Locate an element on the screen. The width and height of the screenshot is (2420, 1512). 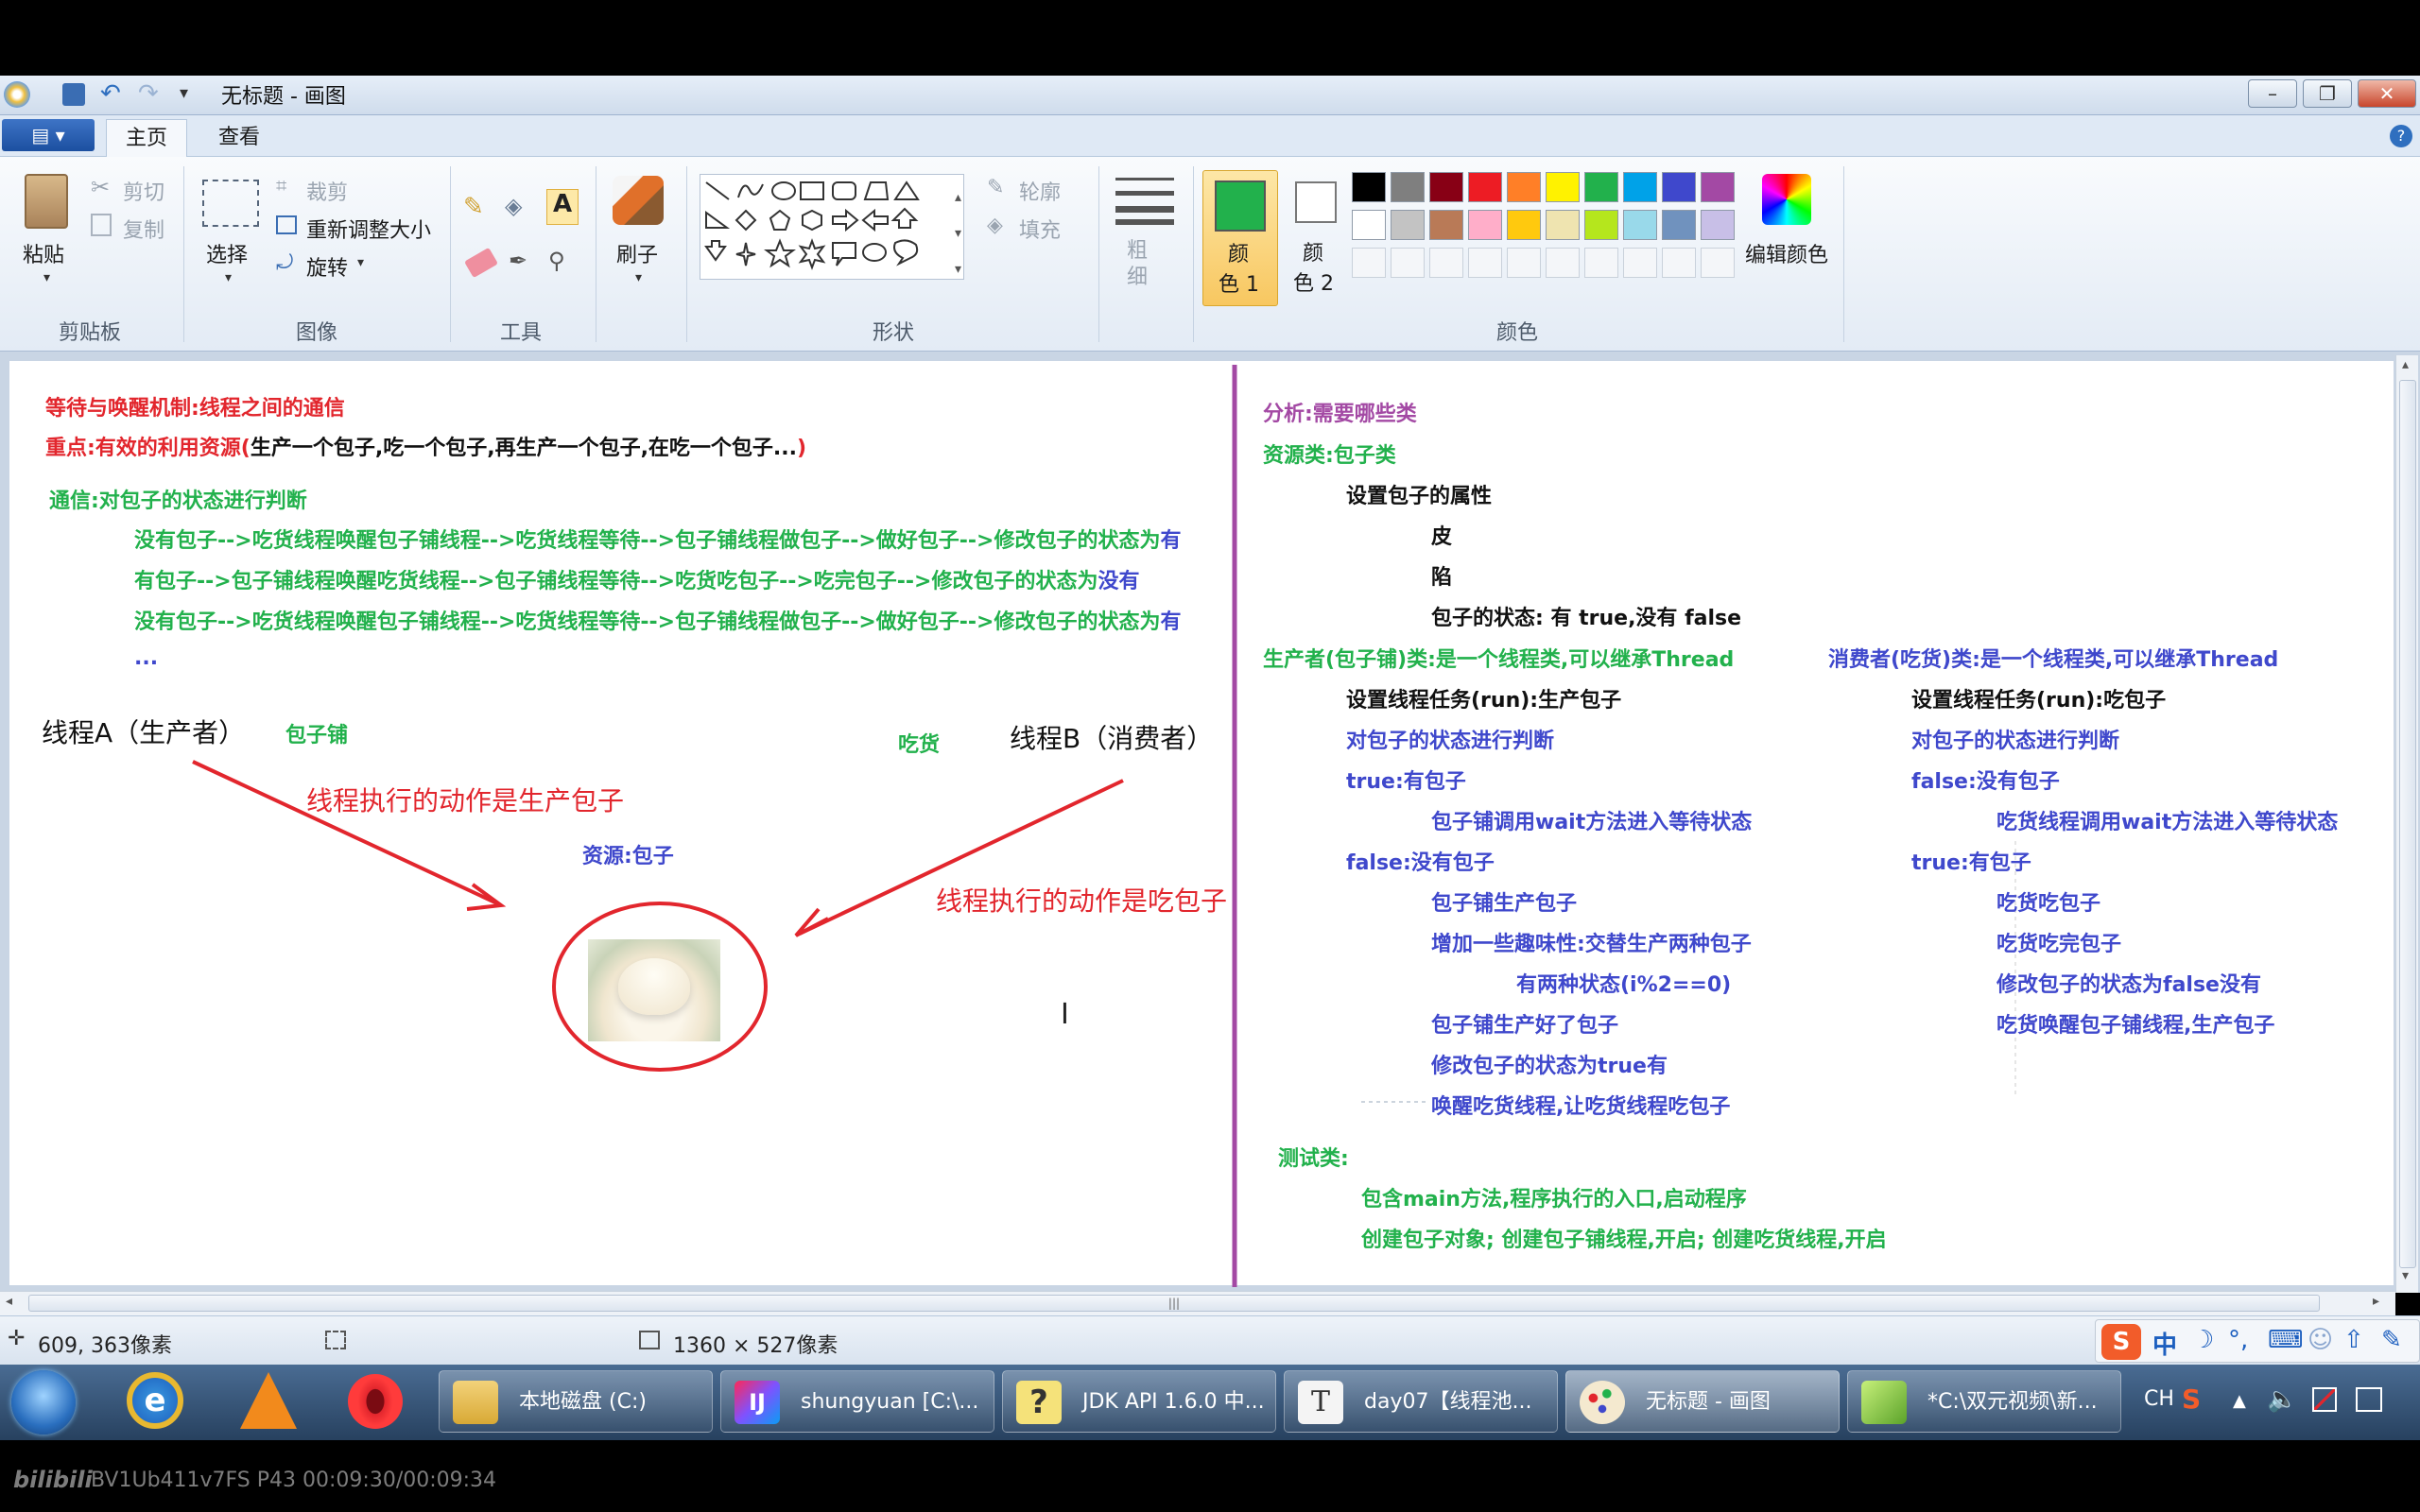
canvas-text: 创建包子对象; 创建包子铺线程,开启; 创建吃货线程,开启 is located at coordinates (1624, 1240).